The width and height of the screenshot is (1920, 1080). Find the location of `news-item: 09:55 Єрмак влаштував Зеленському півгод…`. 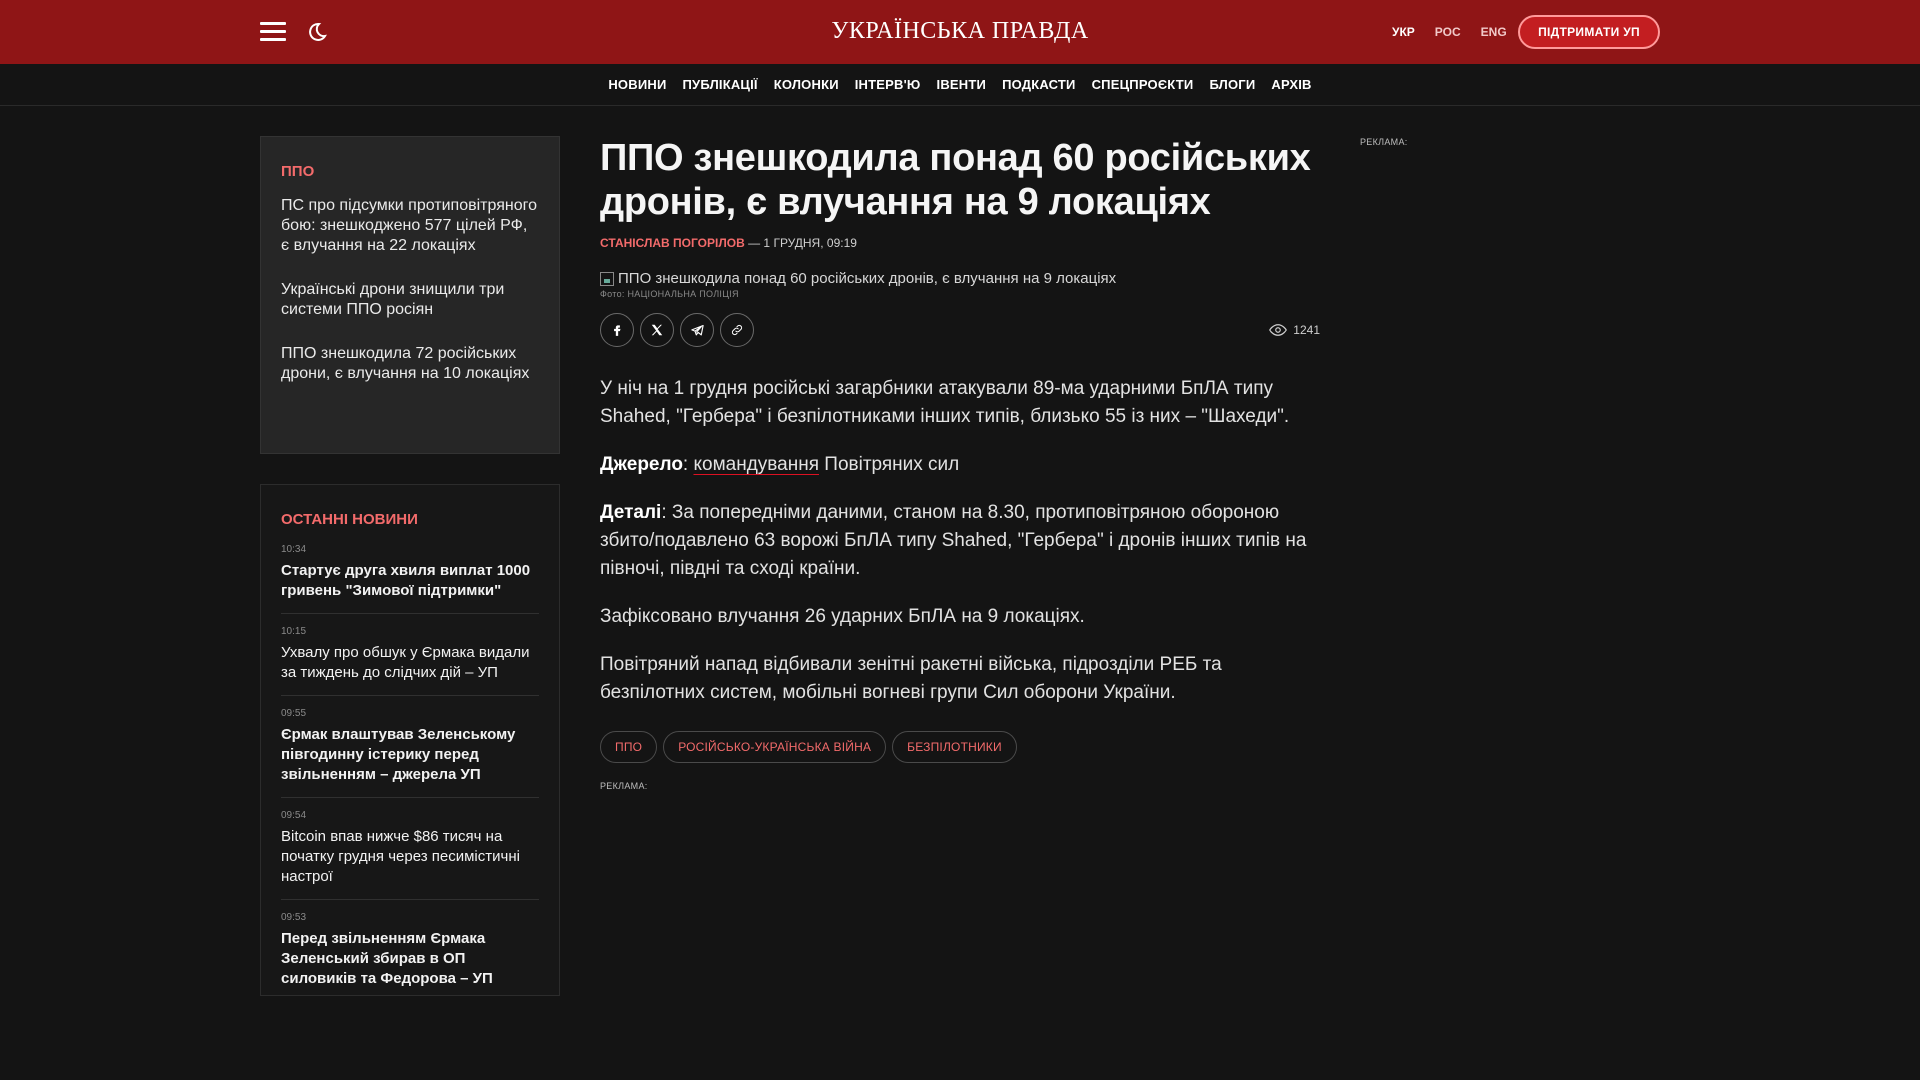

news-item: 09:55 Єрмак влаштував Зеленському півгод… is located at coordinates (410, 753).